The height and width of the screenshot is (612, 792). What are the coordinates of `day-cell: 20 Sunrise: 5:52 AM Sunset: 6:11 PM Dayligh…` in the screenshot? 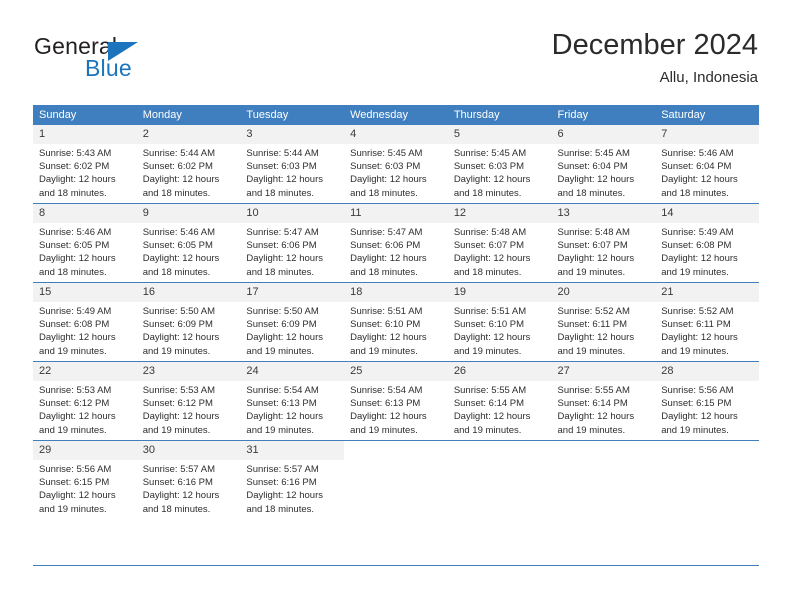 It's located at (603, 322).